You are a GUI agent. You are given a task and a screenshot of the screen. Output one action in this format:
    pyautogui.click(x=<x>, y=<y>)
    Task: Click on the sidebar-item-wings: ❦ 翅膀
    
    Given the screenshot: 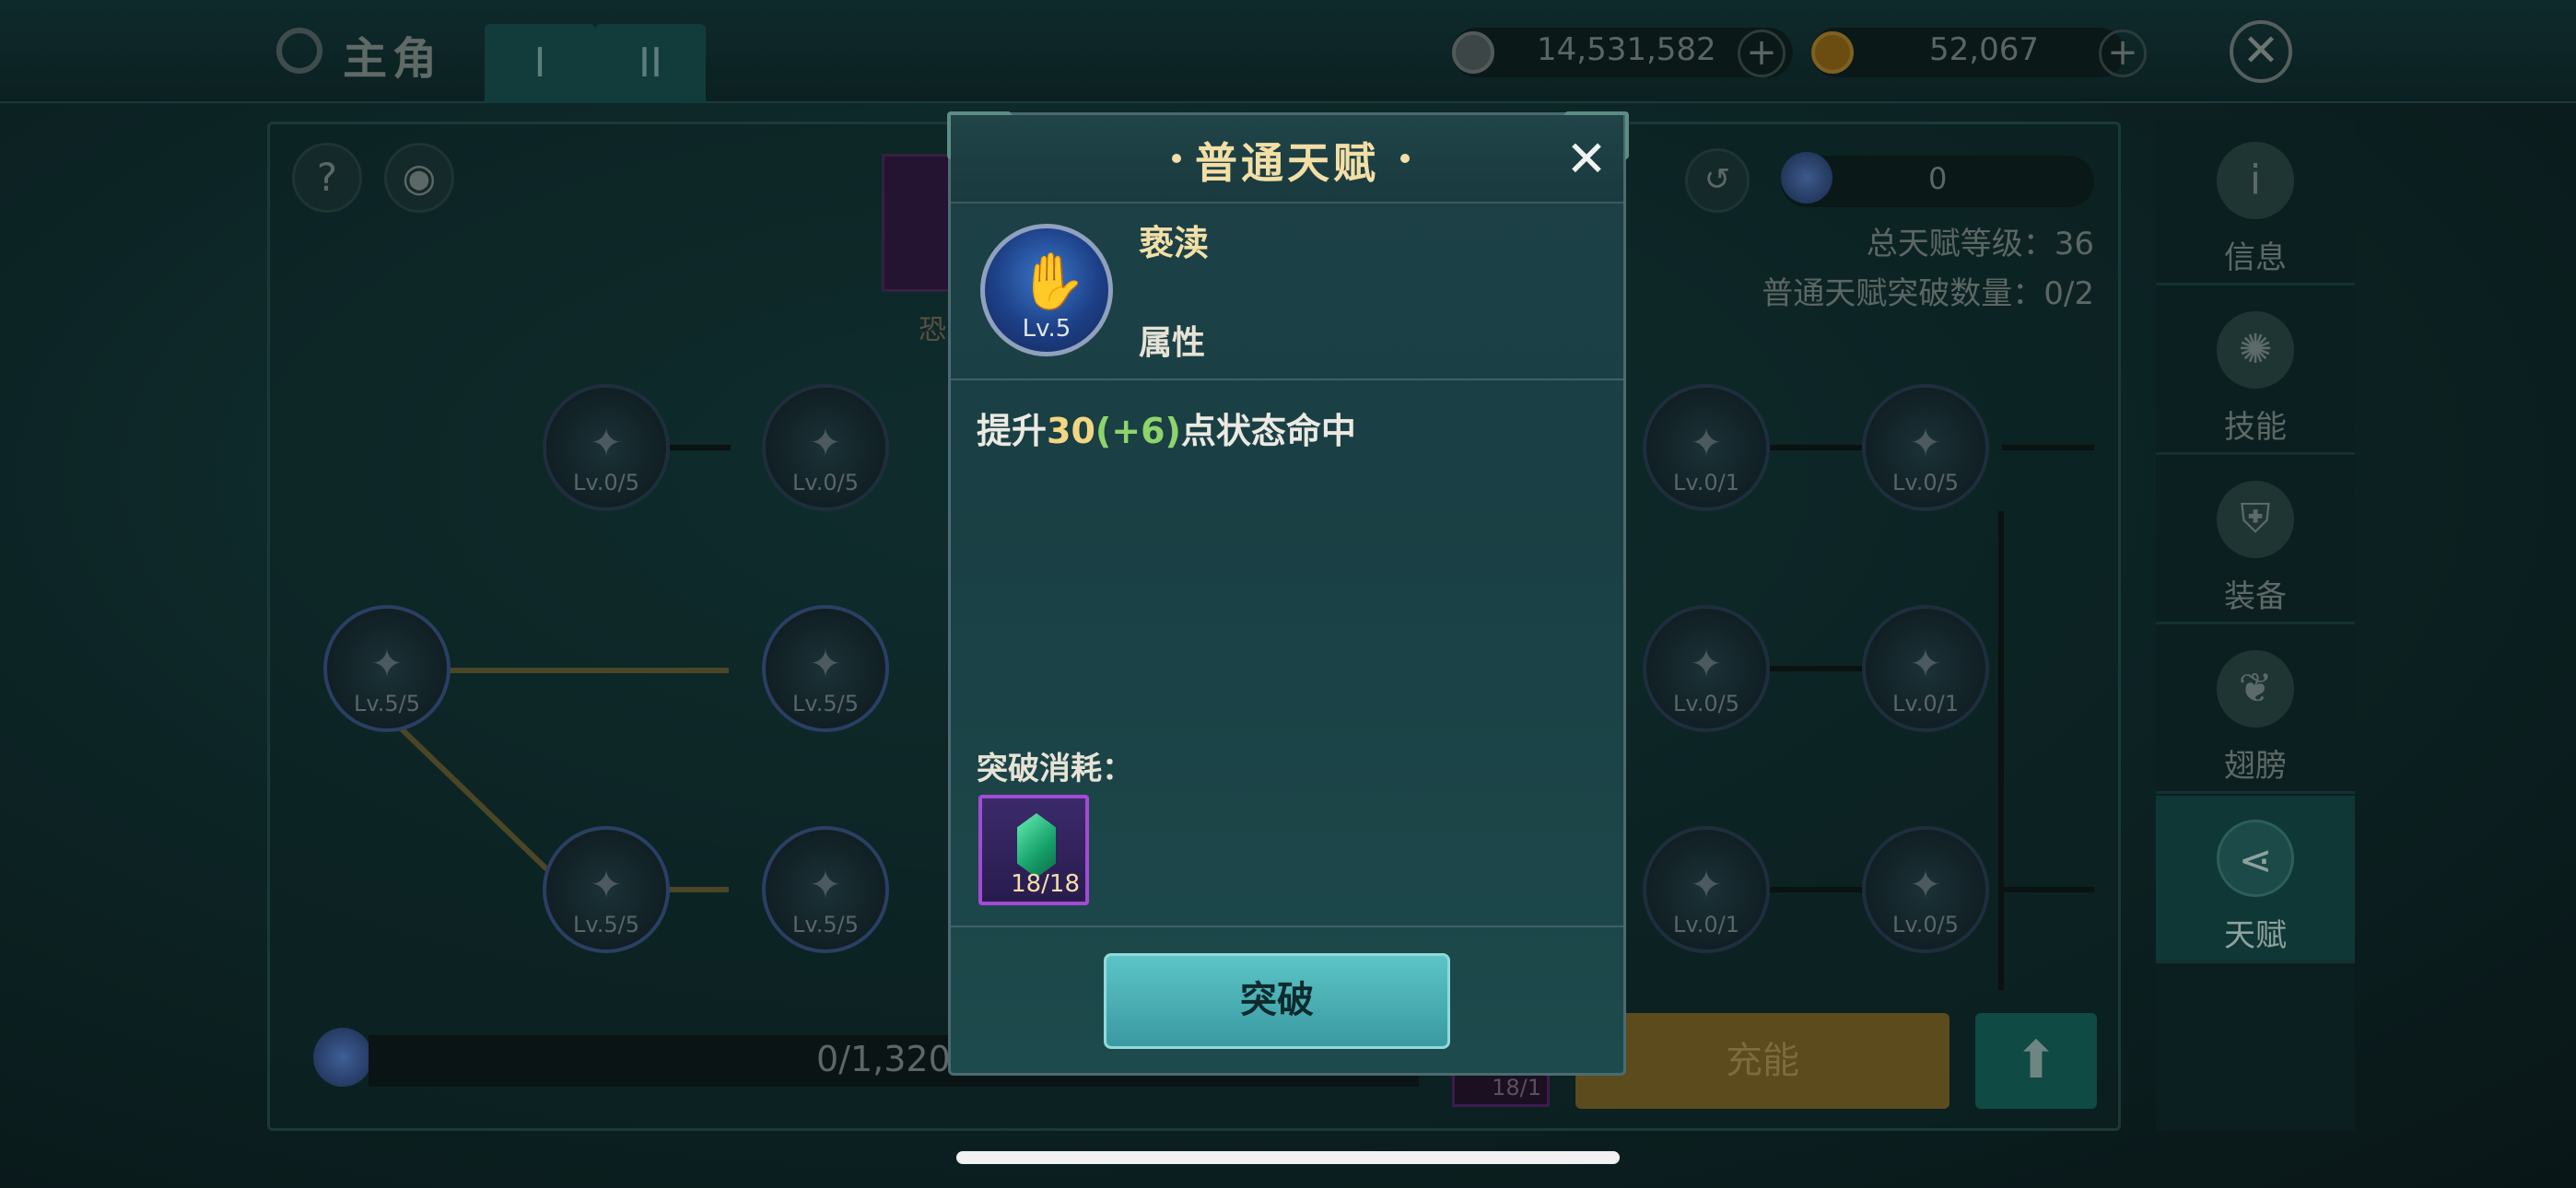 What is the action you would take?
    pyautogui.click(x=2255, y=710)
    